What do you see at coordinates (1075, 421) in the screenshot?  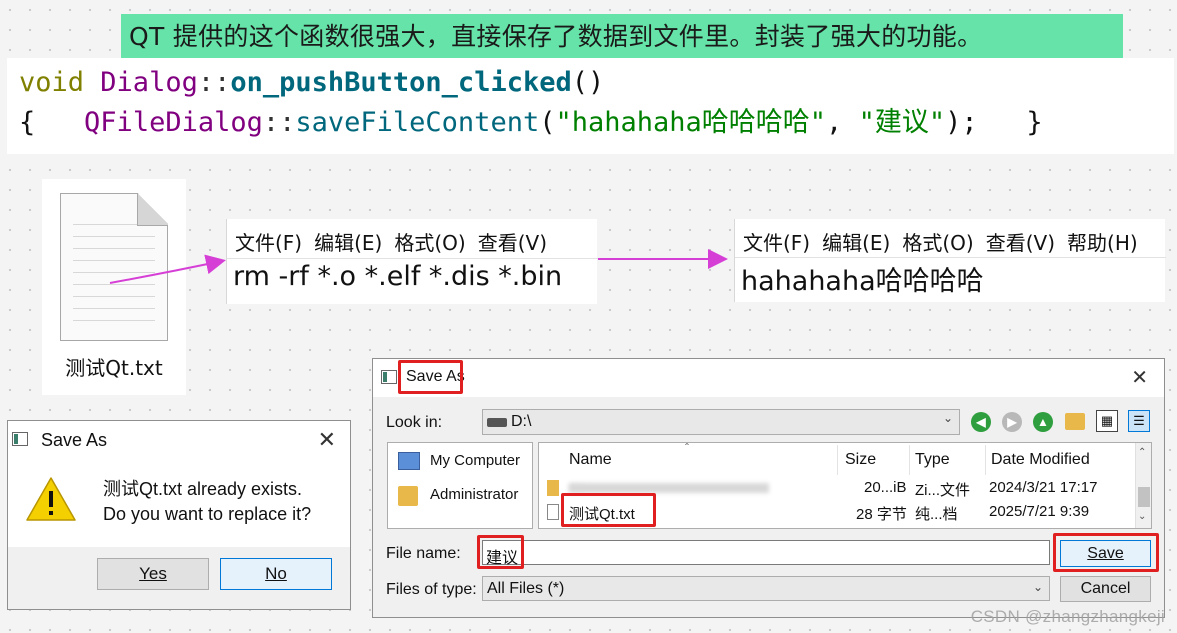 I see `new-folder-icon` at bounding box center [1075, 421].